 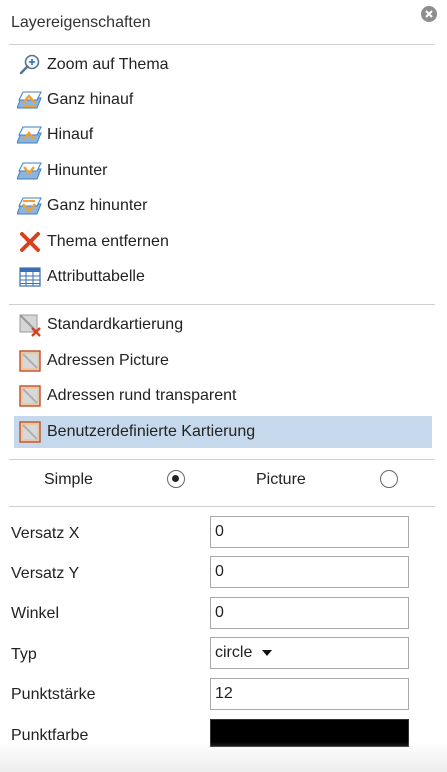 What do you see at coordinates (151, 431) in the screenshot?
I see `menu-label: Benutzerdefinierte Kartierung` at bounding box center [151, 431].